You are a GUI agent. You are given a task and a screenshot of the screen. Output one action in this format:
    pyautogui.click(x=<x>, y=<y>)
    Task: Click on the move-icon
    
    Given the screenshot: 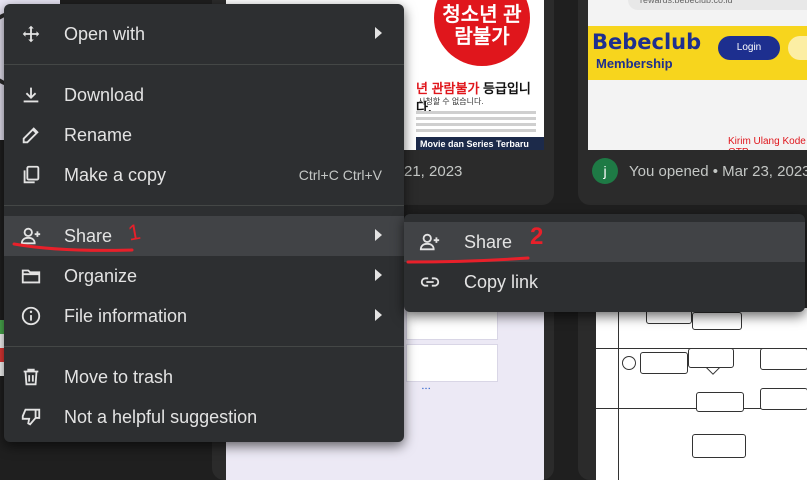 What is the action you would take?
    pyautogui.click(x=31, y=34)
    